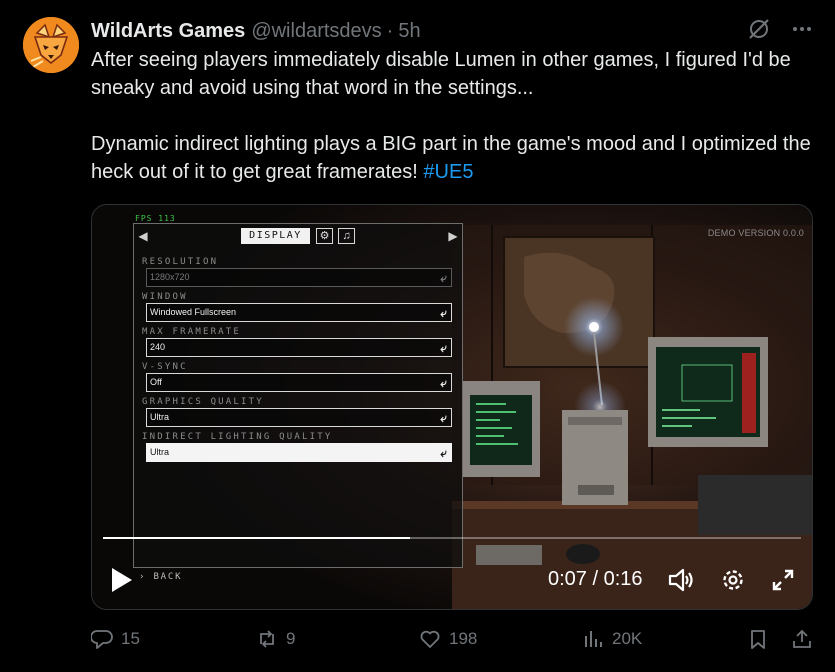 The height and width of the screenshot is (672, 835). What do you see at coordinates (780, 29) in the screenshot?
I see `header-icons` at bounding box center [780, 29].